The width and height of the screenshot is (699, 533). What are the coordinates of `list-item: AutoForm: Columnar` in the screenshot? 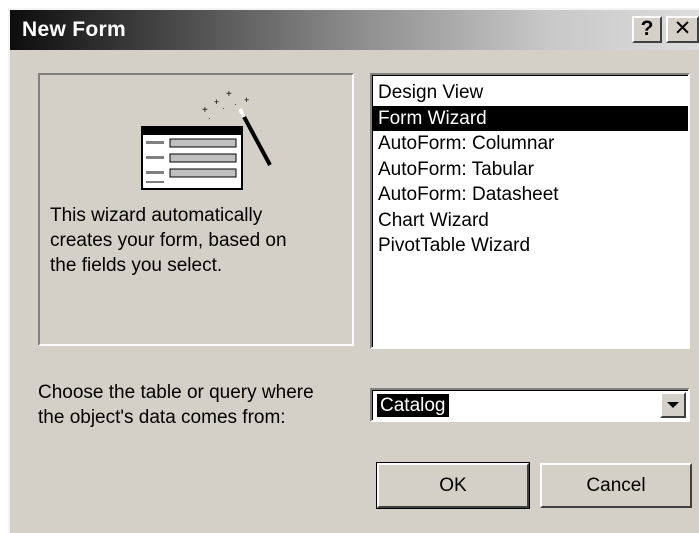 It's located at (530, 144).